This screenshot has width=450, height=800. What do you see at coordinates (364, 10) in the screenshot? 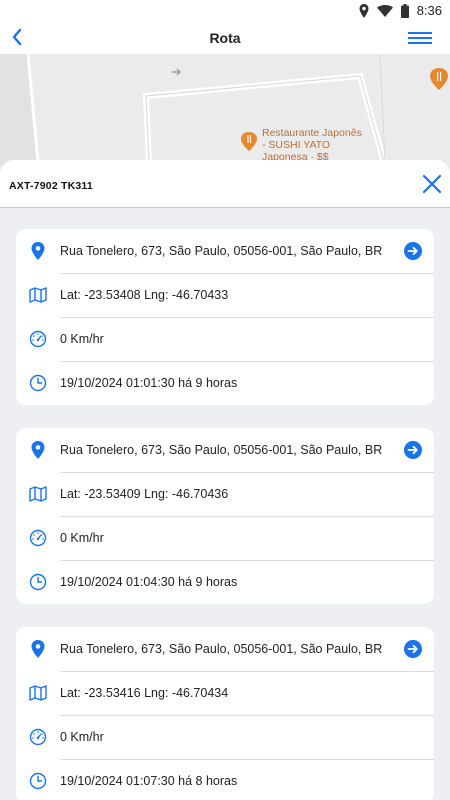
I see `location-icon` at bounding box center [364, 10].